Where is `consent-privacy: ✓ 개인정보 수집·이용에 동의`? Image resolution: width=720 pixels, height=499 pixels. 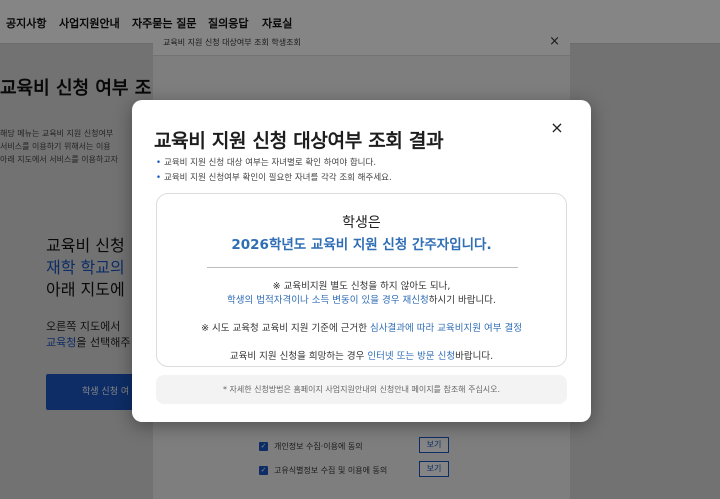
consent-privacy: ✓ 개인정보 수집·이용에 동의 is located at coordinates (311, 446).